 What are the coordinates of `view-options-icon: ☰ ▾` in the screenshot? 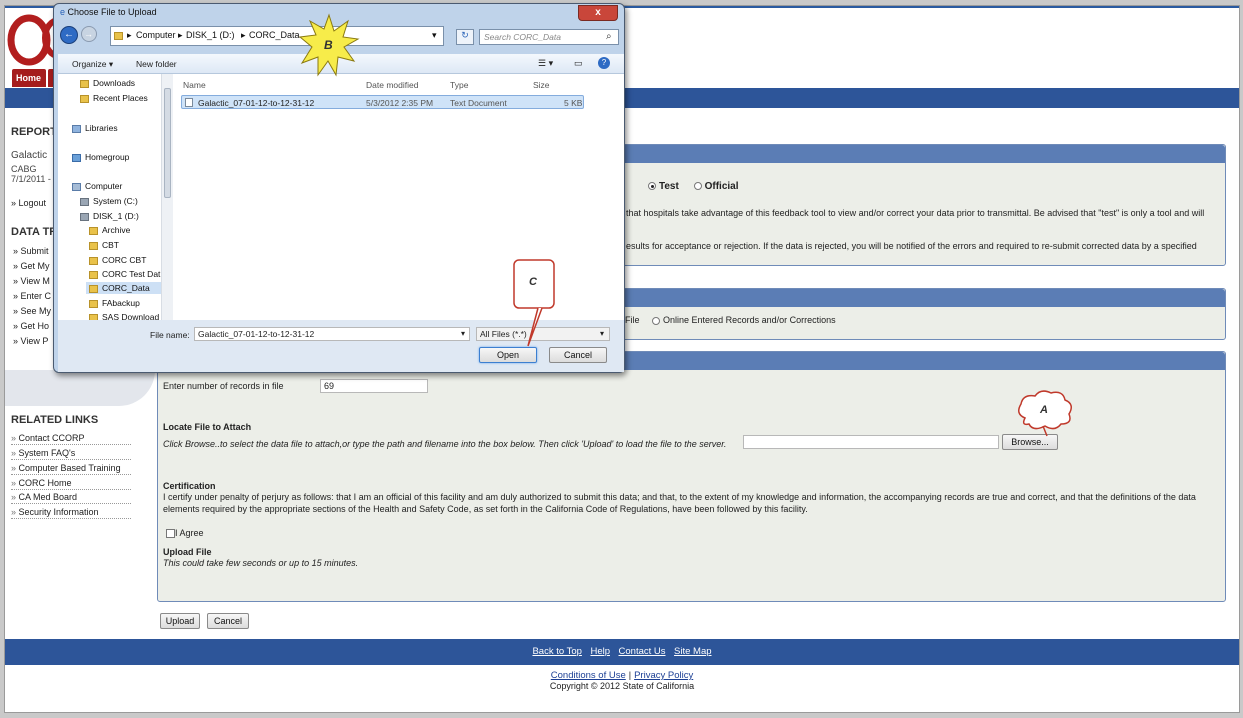 It's located at (545, 63).